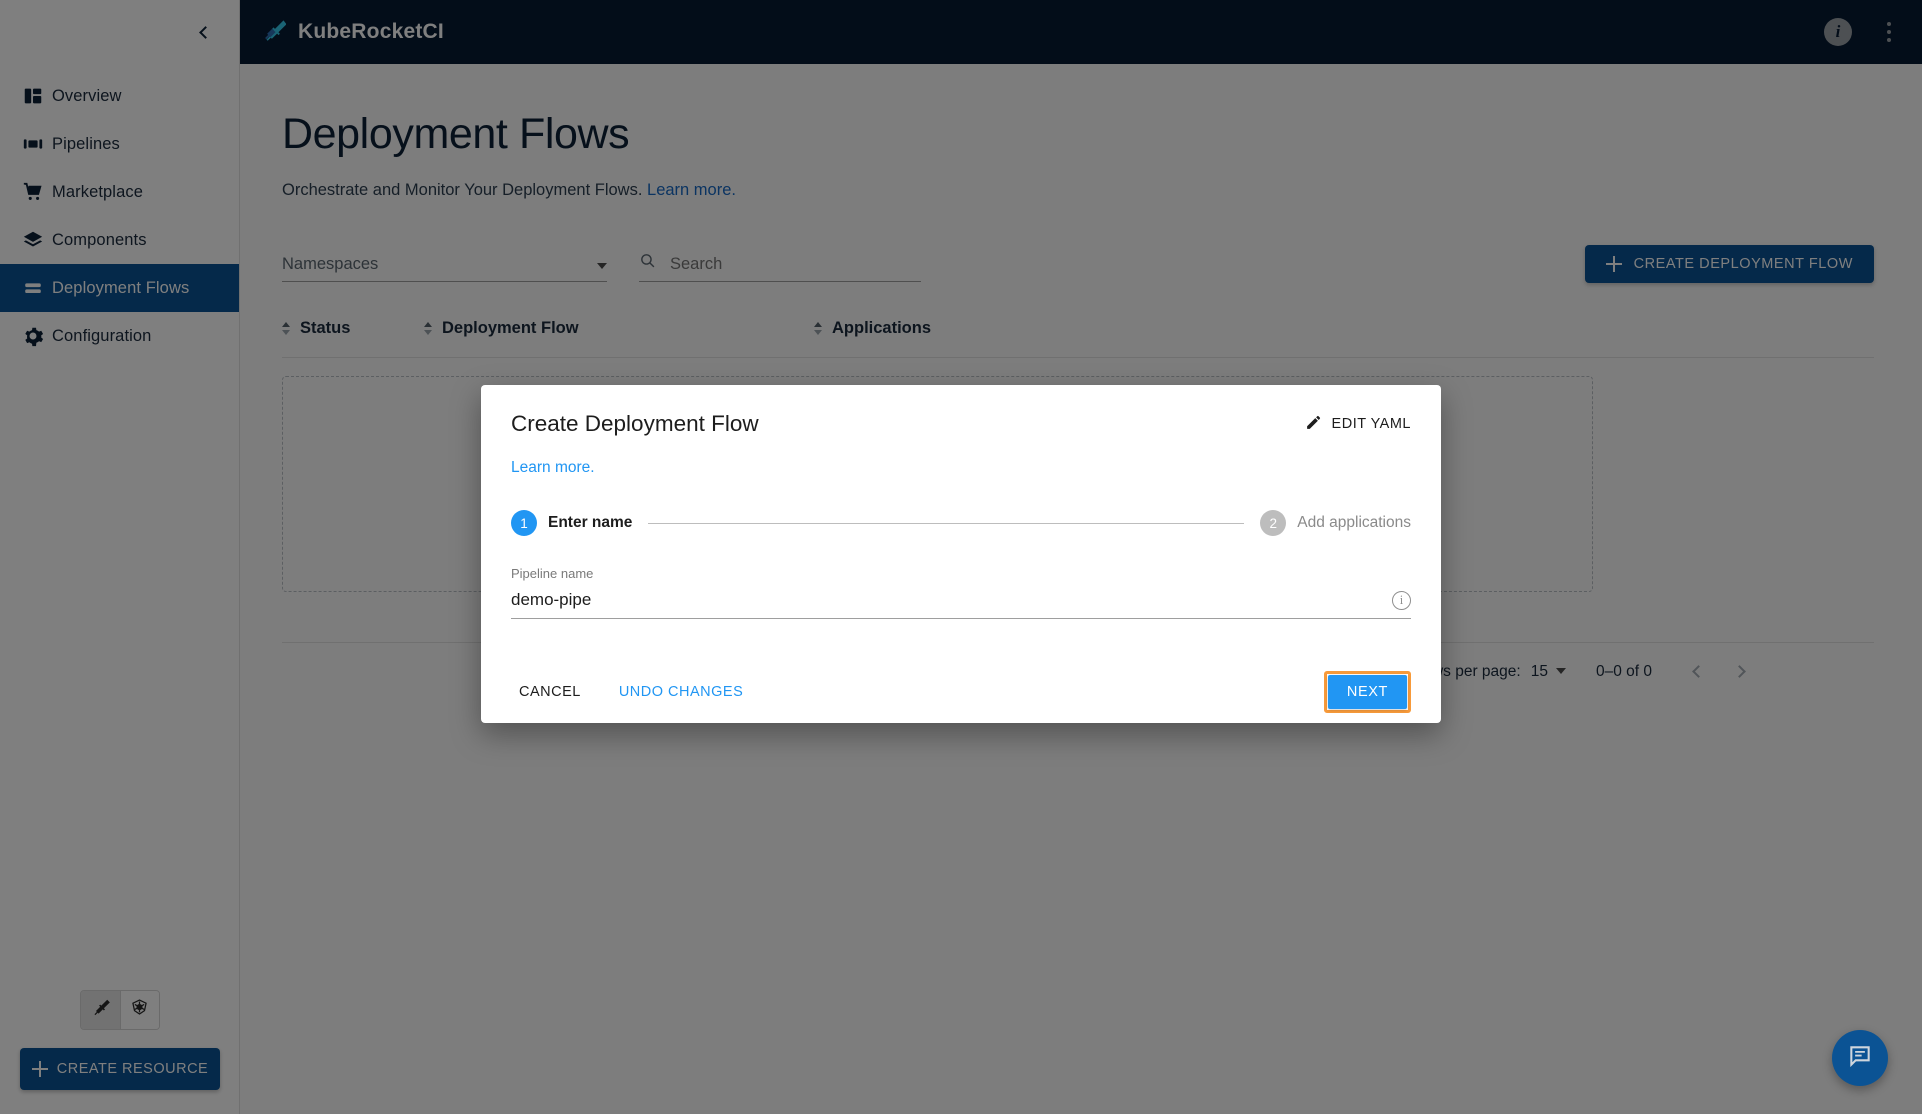  What do you see at coordinates (553, 467) in the screenshot?
I see `dialog-learn-more-label: Learn more.` at bounding box center [553, 467].